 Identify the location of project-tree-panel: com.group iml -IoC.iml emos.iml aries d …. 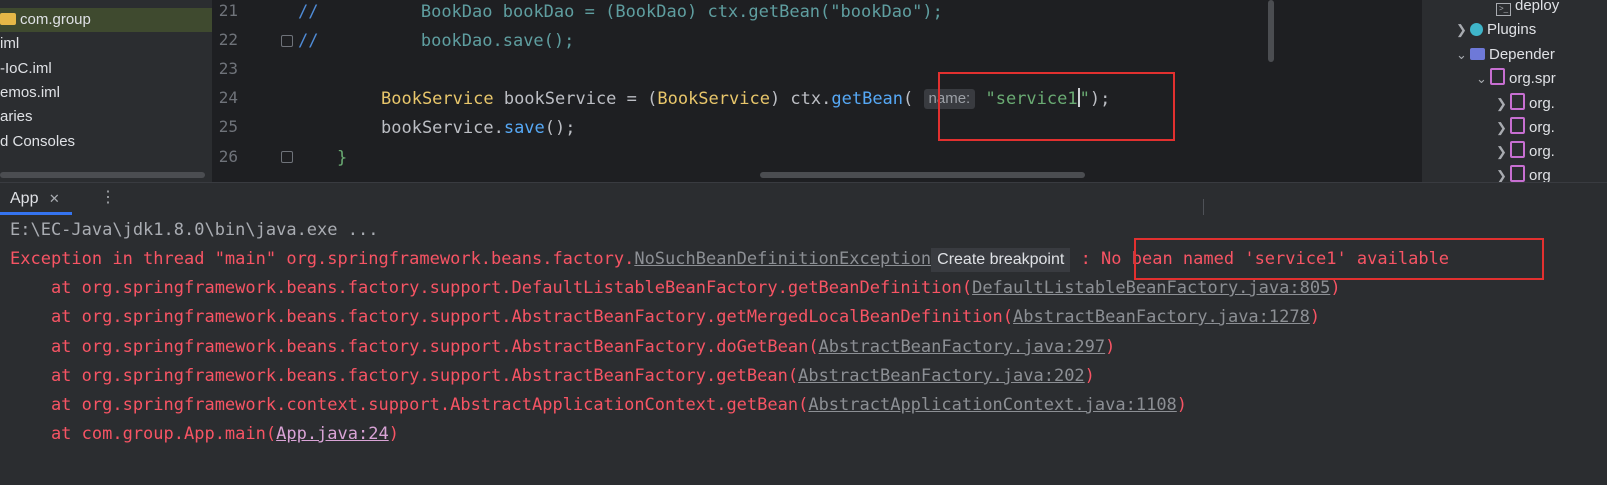
(106, 91).